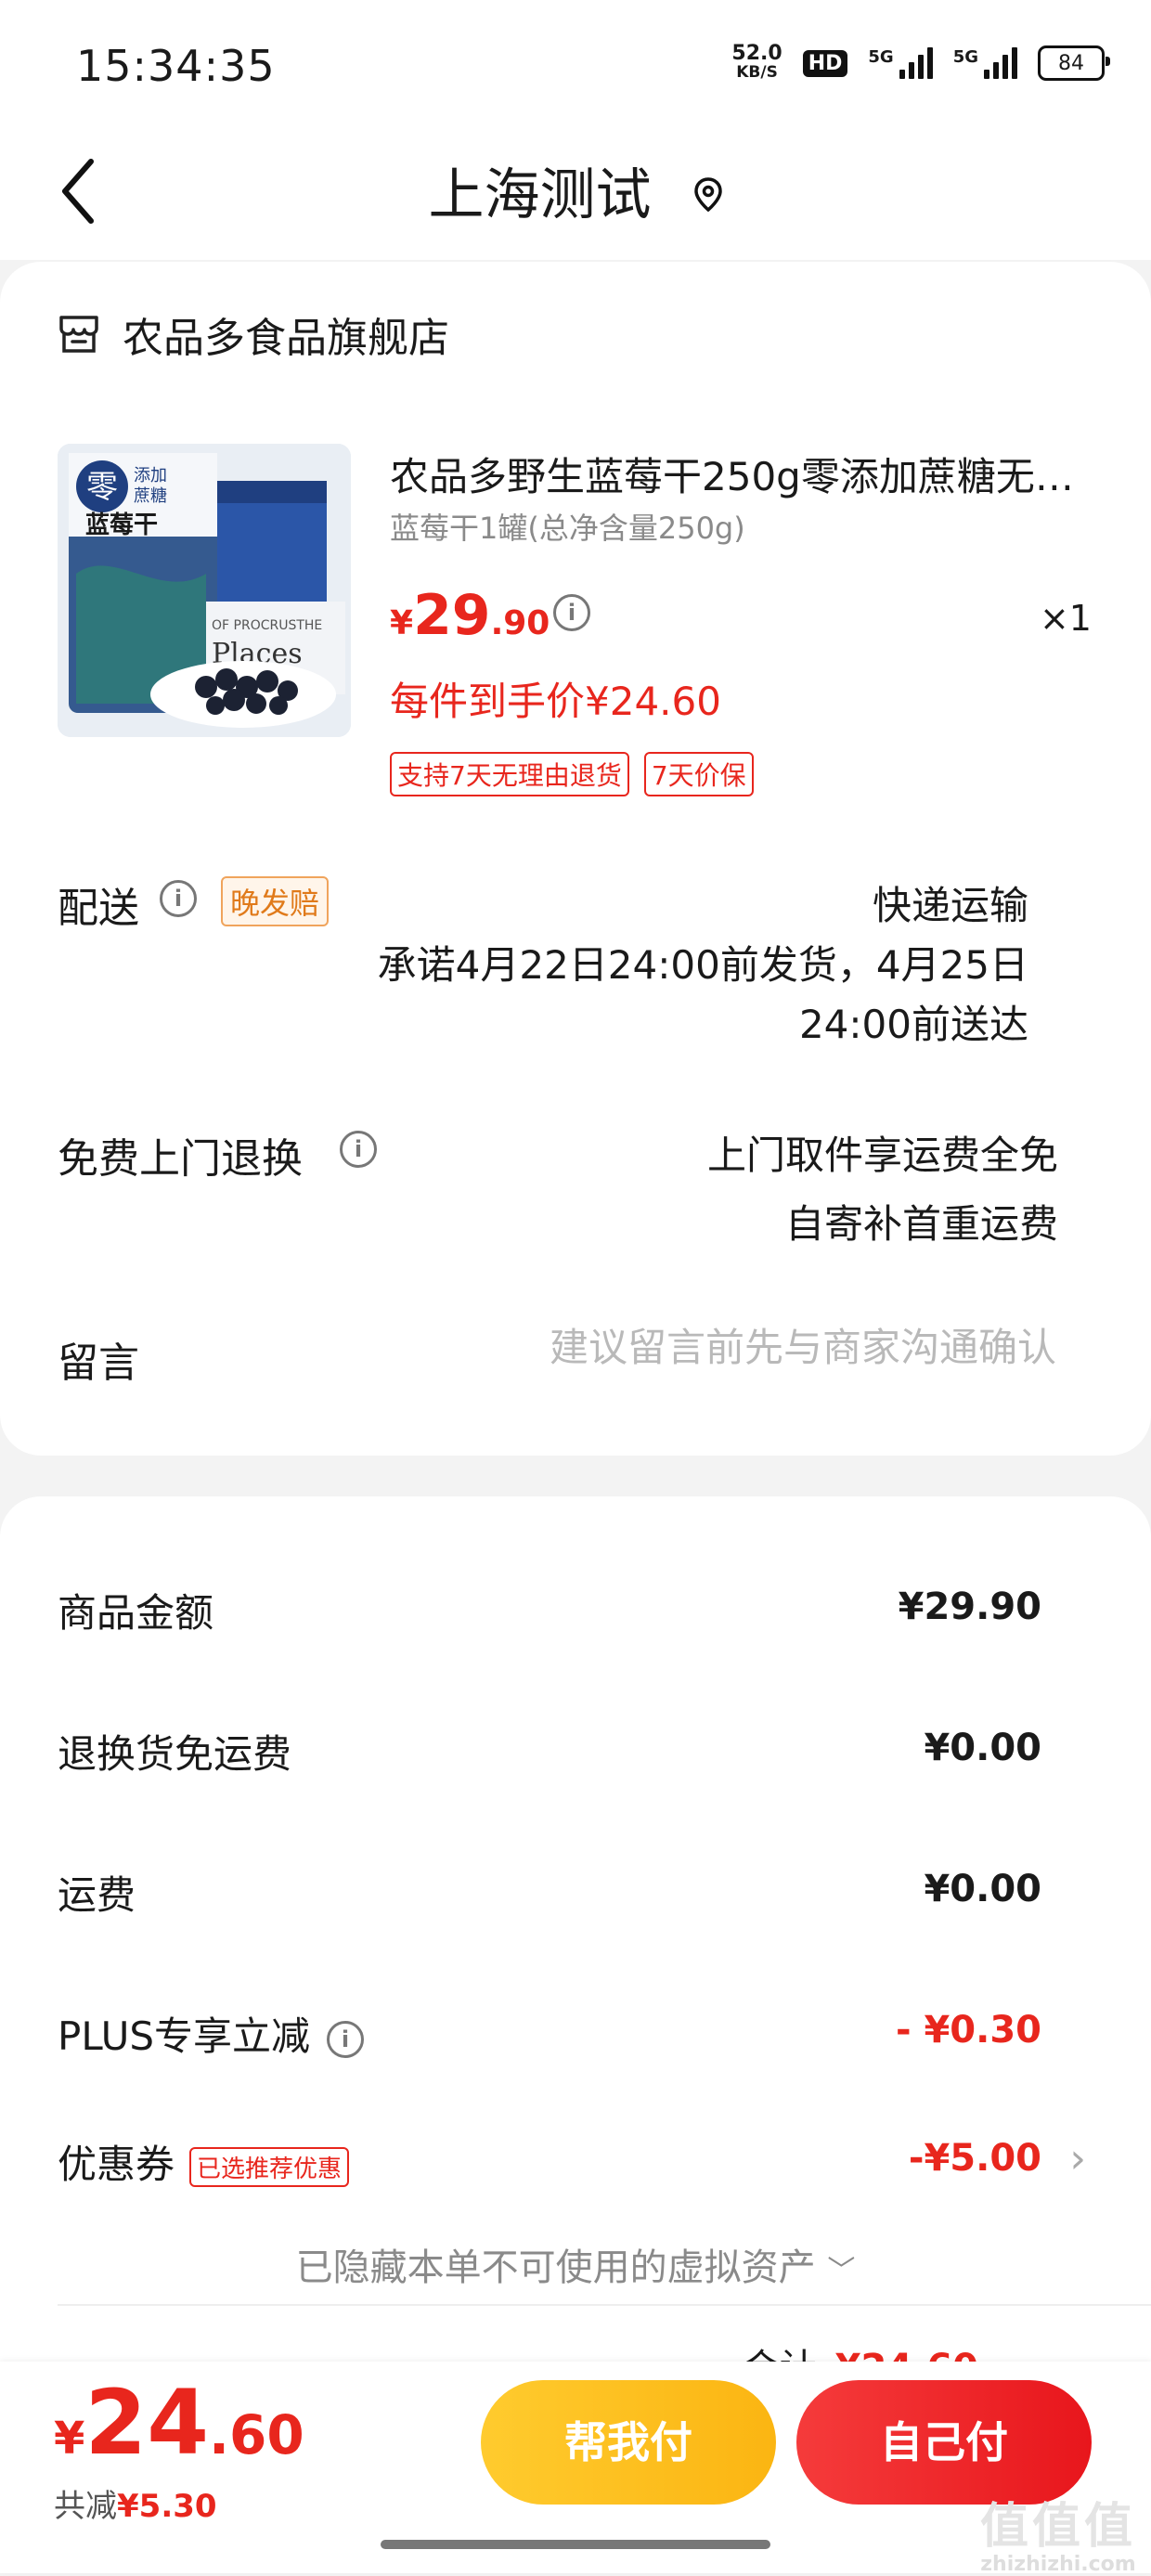 This screenshot has width=1151, height=2576. I want to click on product-quantity: ×1, so click(1065, 618).